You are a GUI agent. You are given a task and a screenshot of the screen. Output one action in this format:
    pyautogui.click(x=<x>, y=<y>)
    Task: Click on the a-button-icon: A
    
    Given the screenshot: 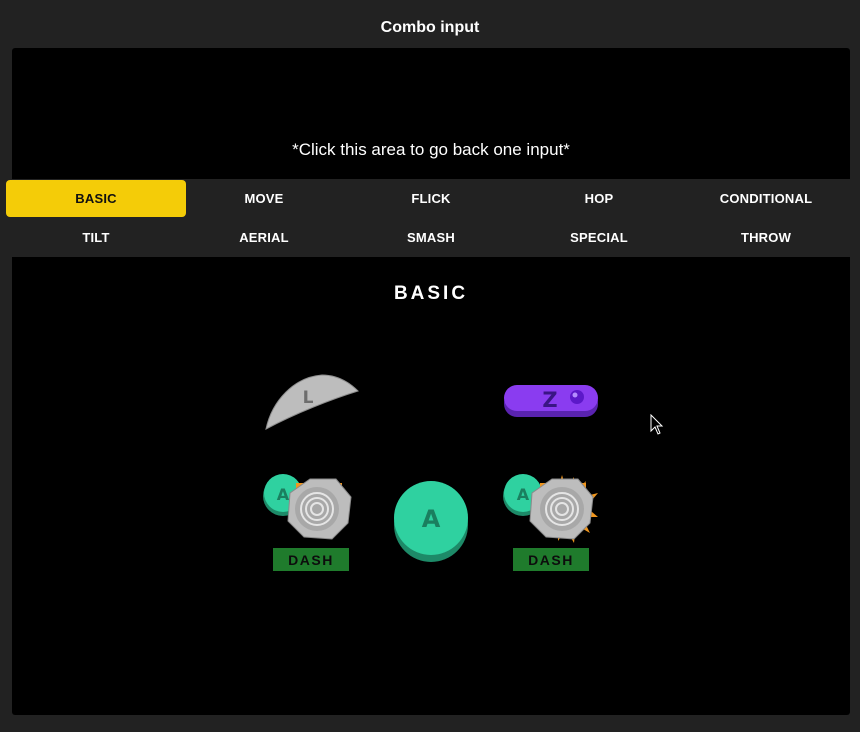 What is the action you would take?
    pyautogui.click(x=431, y=521)
    